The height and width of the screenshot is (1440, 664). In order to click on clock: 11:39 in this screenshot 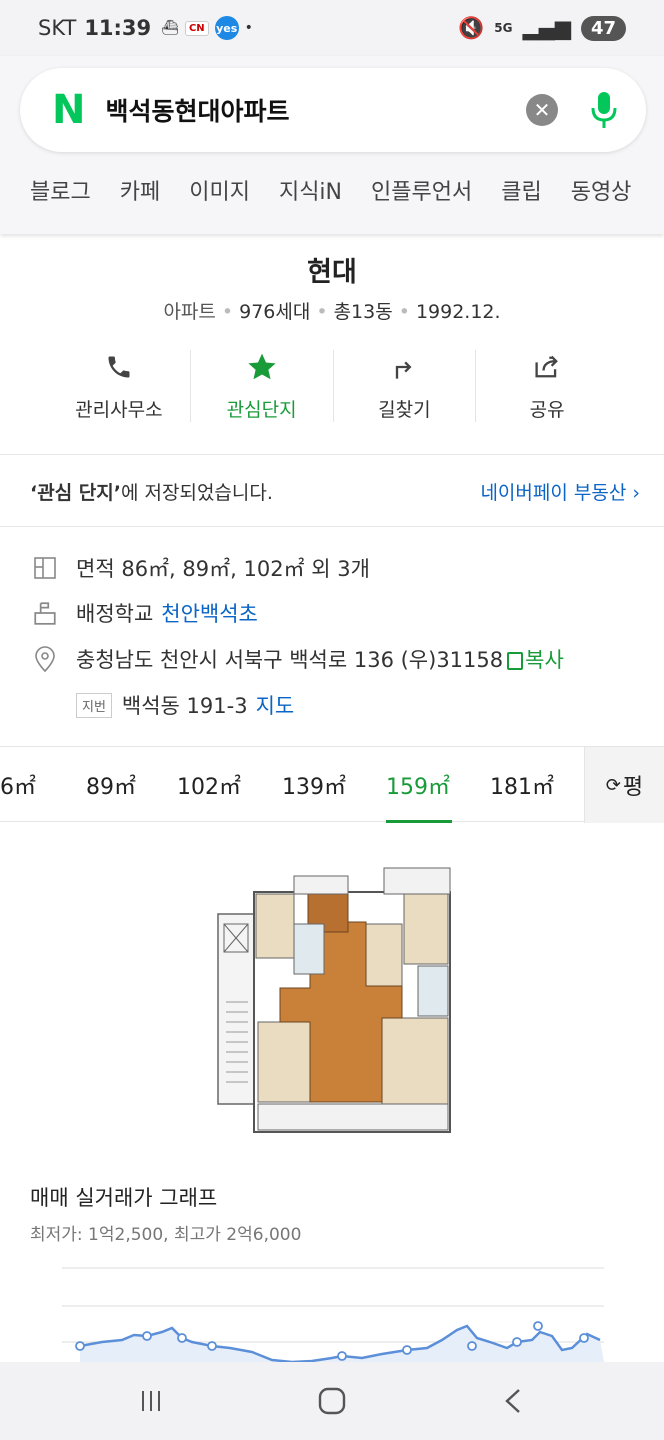, I will do `click(118, 28)`.